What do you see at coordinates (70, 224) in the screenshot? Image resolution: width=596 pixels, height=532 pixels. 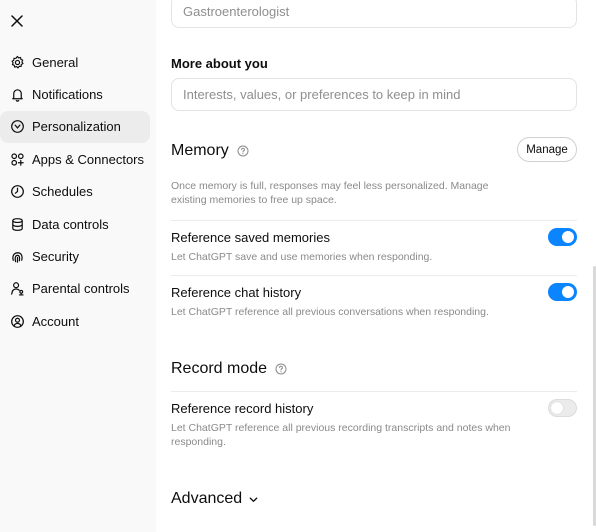 I see `sidebar-item-label: Data controls` at bounding box center [70, 224].